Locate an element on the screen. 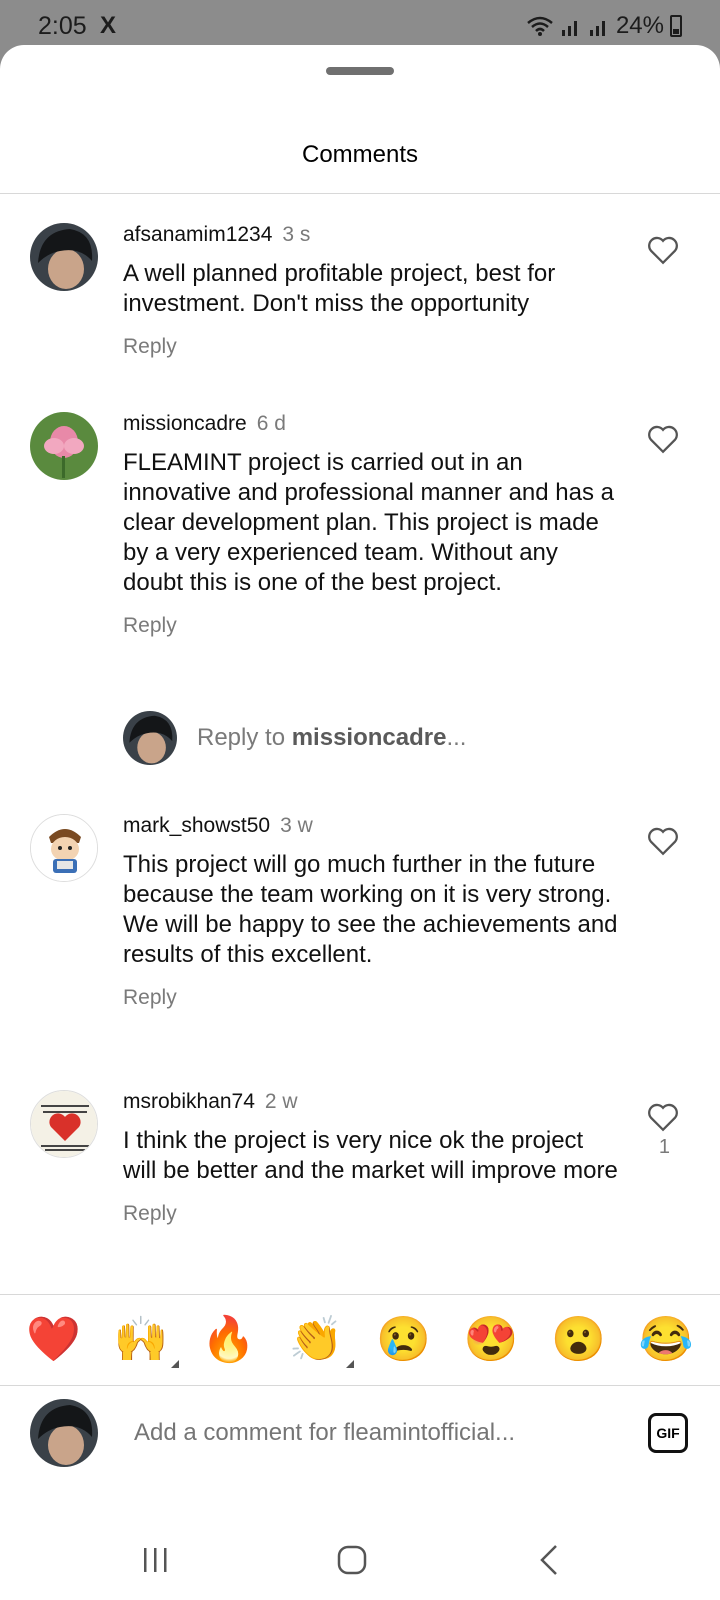  like-count: 1 is located at coordinates (664, 1147).